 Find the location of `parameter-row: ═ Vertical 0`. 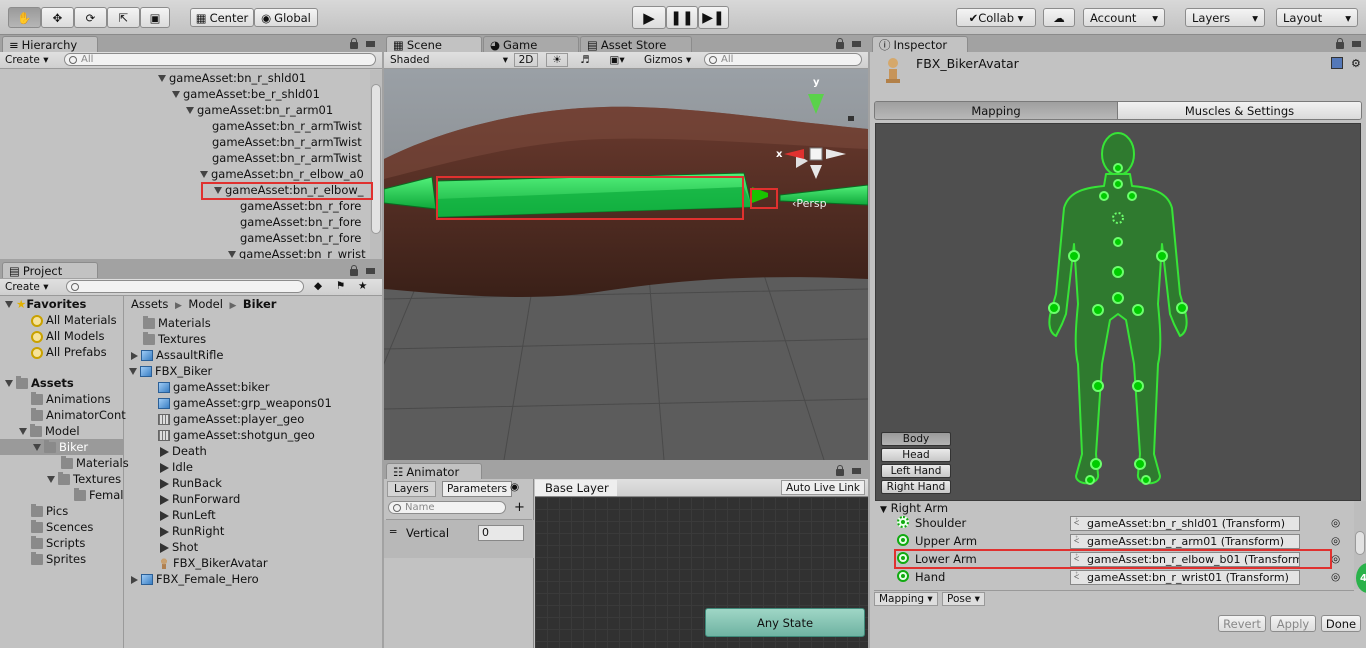

parameter-row: ═ Vertical 0 is located at coordinates (459, 539).